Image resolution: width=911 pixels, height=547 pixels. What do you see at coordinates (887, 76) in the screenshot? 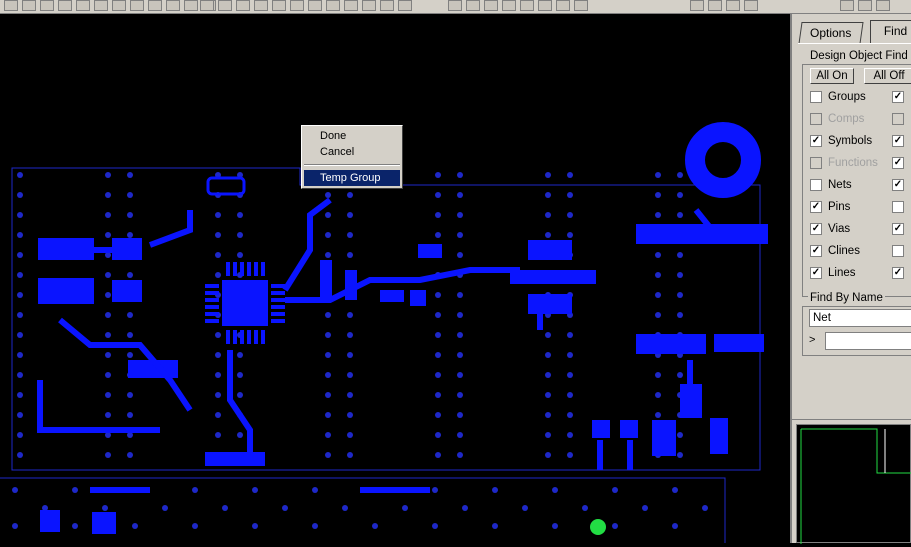
I see `all-off-button: All Off` at bounding box center [887, 76].